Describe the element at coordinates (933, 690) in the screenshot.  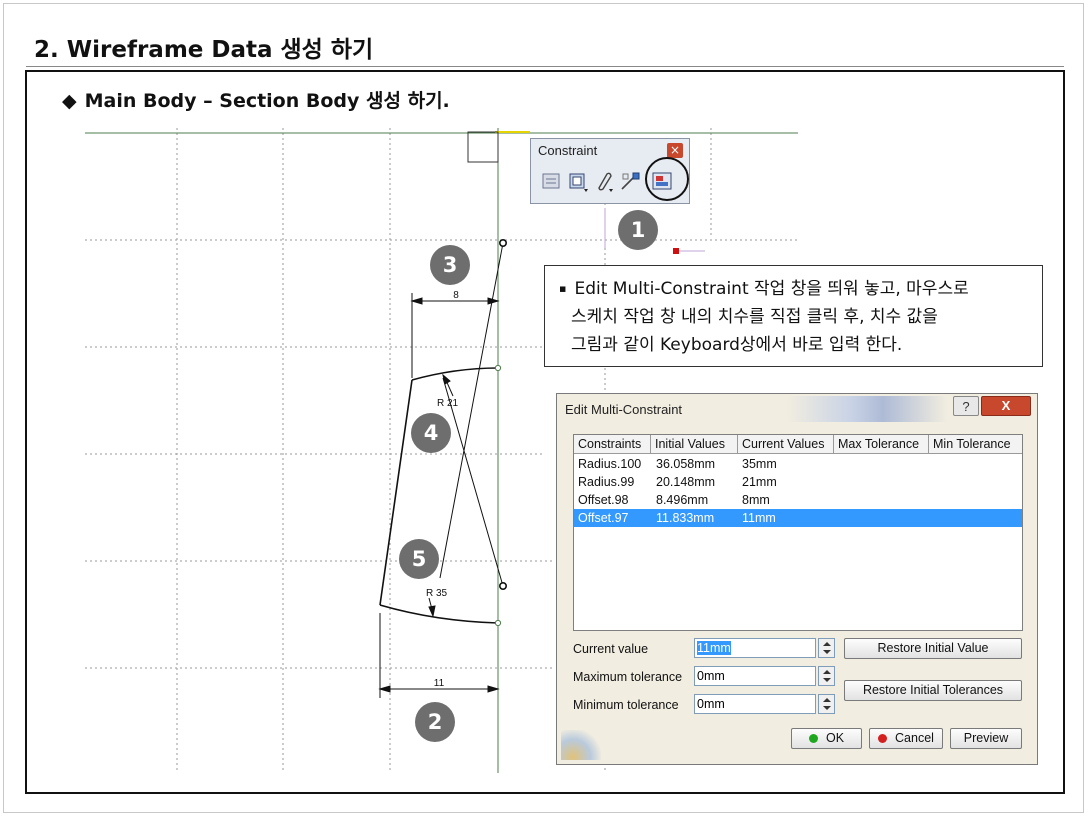
I see `restore-initial-tolerances-button: Restore Initial Tolerances` at that location.